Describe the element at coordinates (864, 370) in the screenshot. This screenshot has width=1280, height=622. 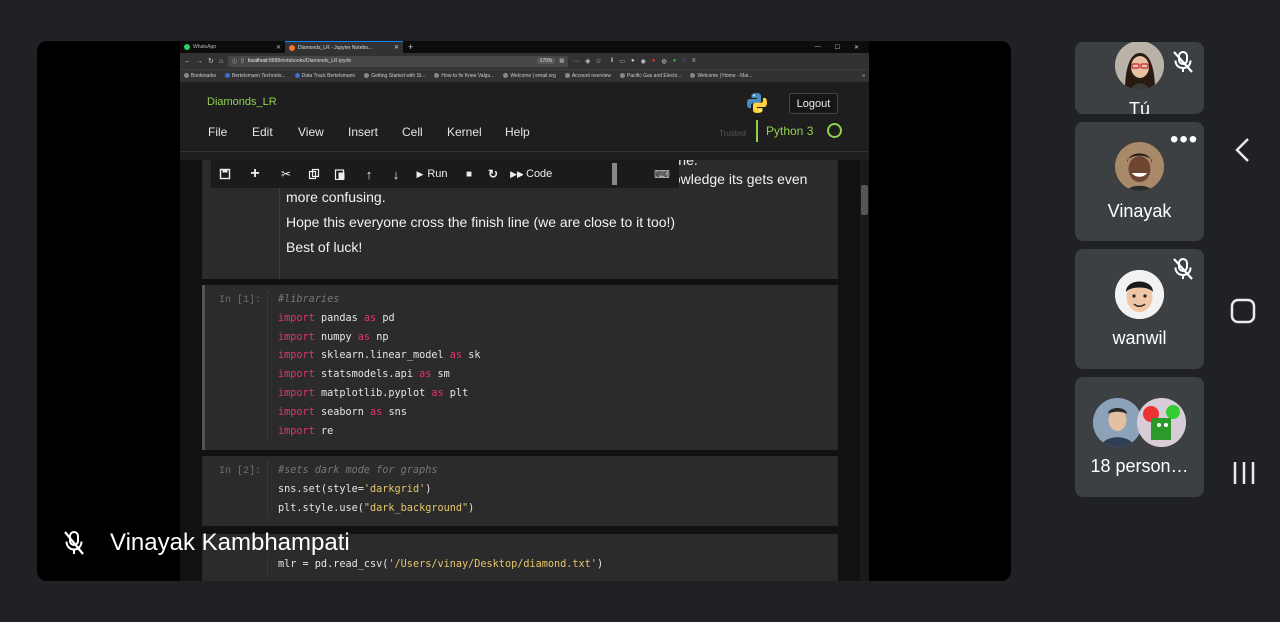
I see `scrollbar` at that location.